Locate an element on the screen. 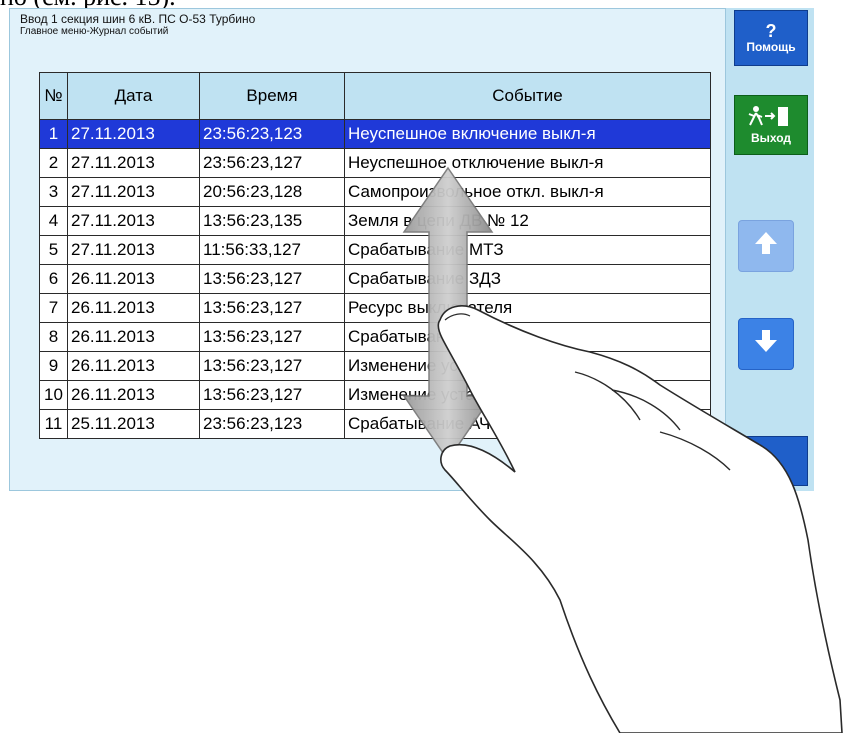 This screenshot has height=733, width=844. scroll-down-button is located at coordinates (766, 344).